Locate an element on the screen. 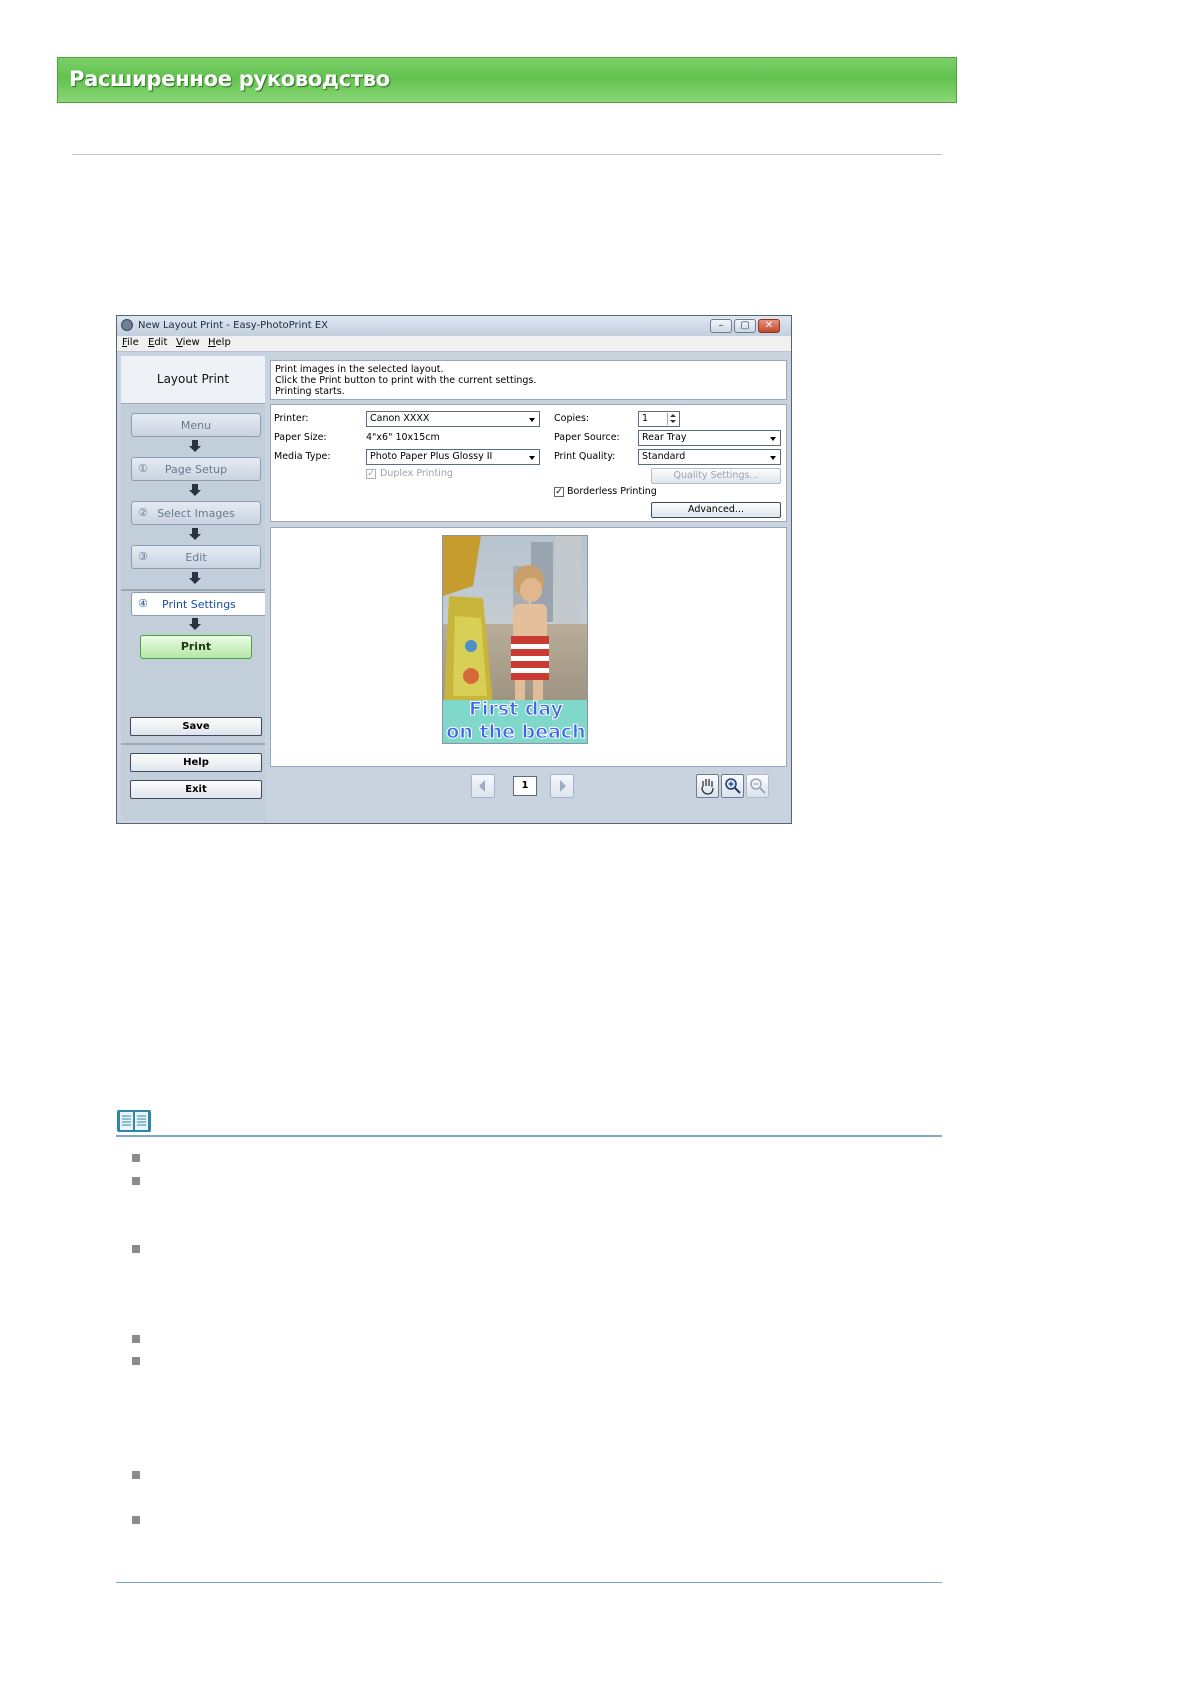  step-label-print-settings: Print Settings is located at coordinates (199, 604).